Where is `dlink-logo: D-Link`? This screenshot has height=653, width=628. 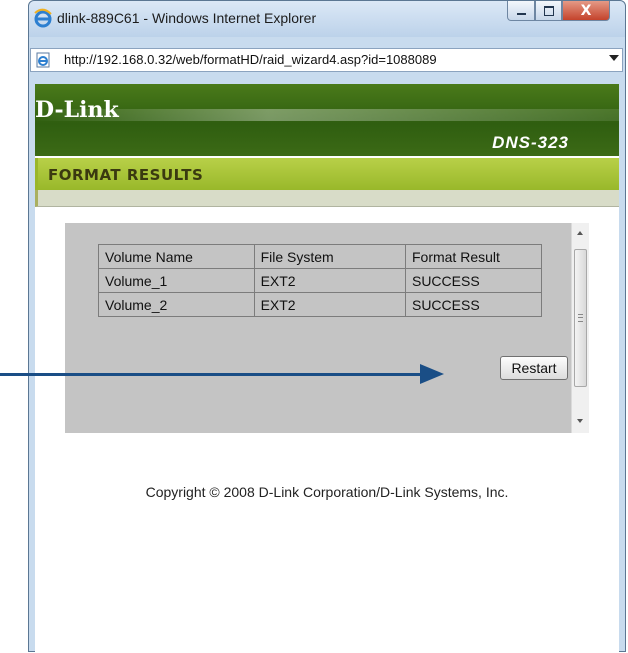 dlink-logo: D-Link is located at coordinates (77, 110).